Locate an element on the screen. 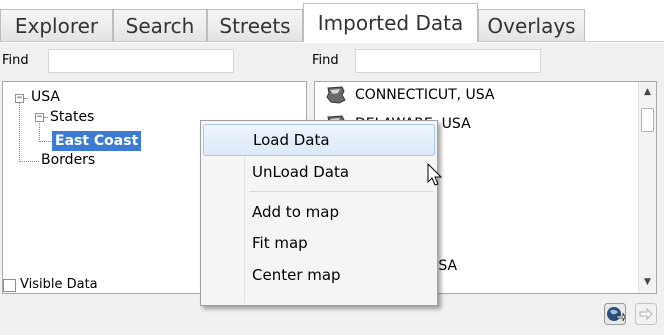 The image size is (664, 335). menu-add-to-map: Add to map is located at coordinates (319, 212).